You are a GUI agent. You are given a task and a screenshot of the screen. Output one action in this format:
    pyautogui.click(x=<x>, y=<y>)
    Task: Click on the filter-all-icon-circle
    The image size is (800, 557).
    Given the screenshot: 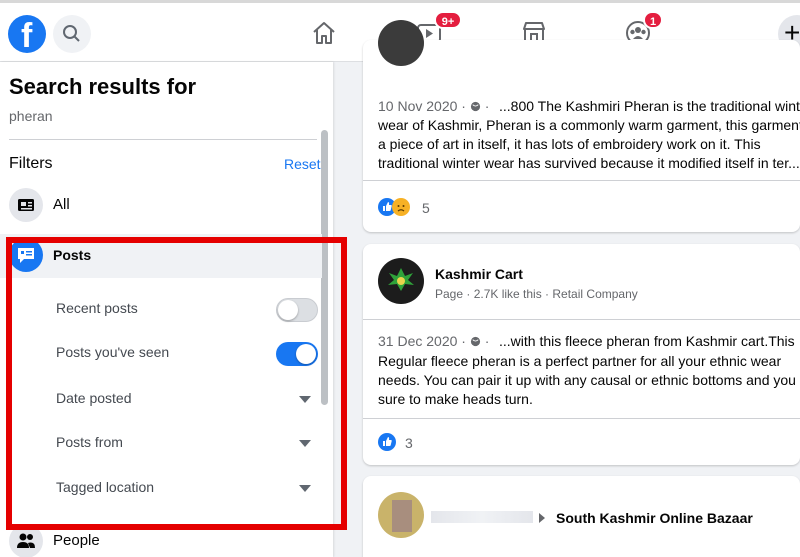 What is the action you would take?
    pyautogui.click(x=26, y=205)
    